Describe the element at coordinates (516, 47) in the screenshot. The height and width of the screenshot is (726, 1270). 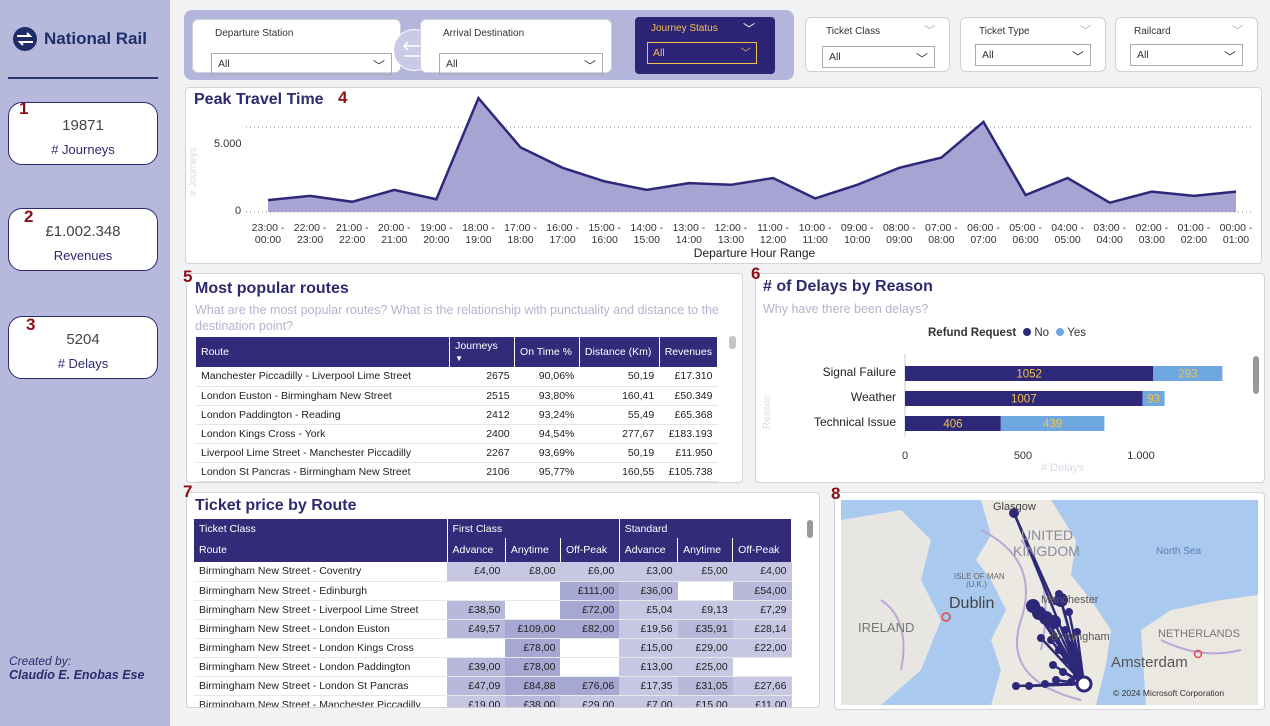
I see `arrival-destination-slicer: Arrival Destination All ﹀` at that location.